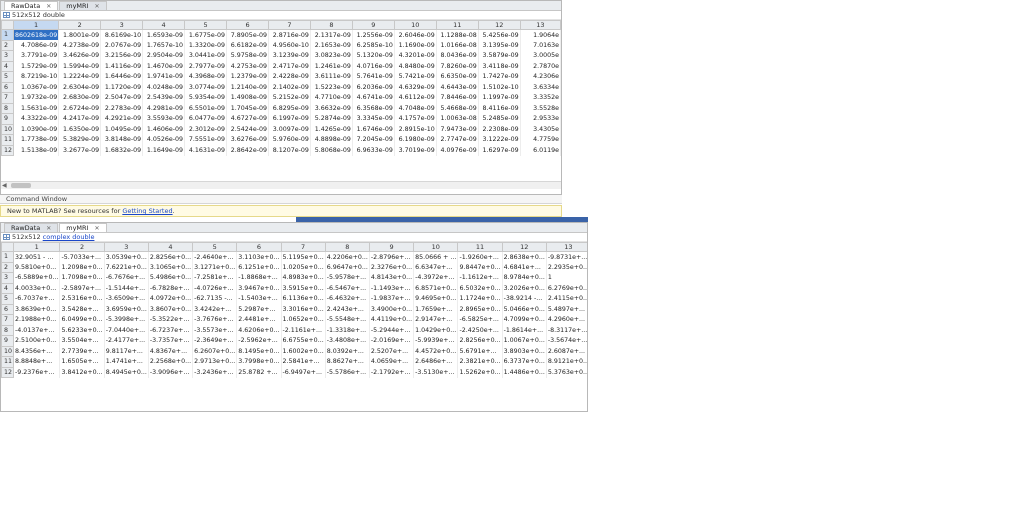  What do you see at coordinates (36, 76) in the screenshot?
I see `table-cell: 8.7219e-10` at bounding box center [36, 76].